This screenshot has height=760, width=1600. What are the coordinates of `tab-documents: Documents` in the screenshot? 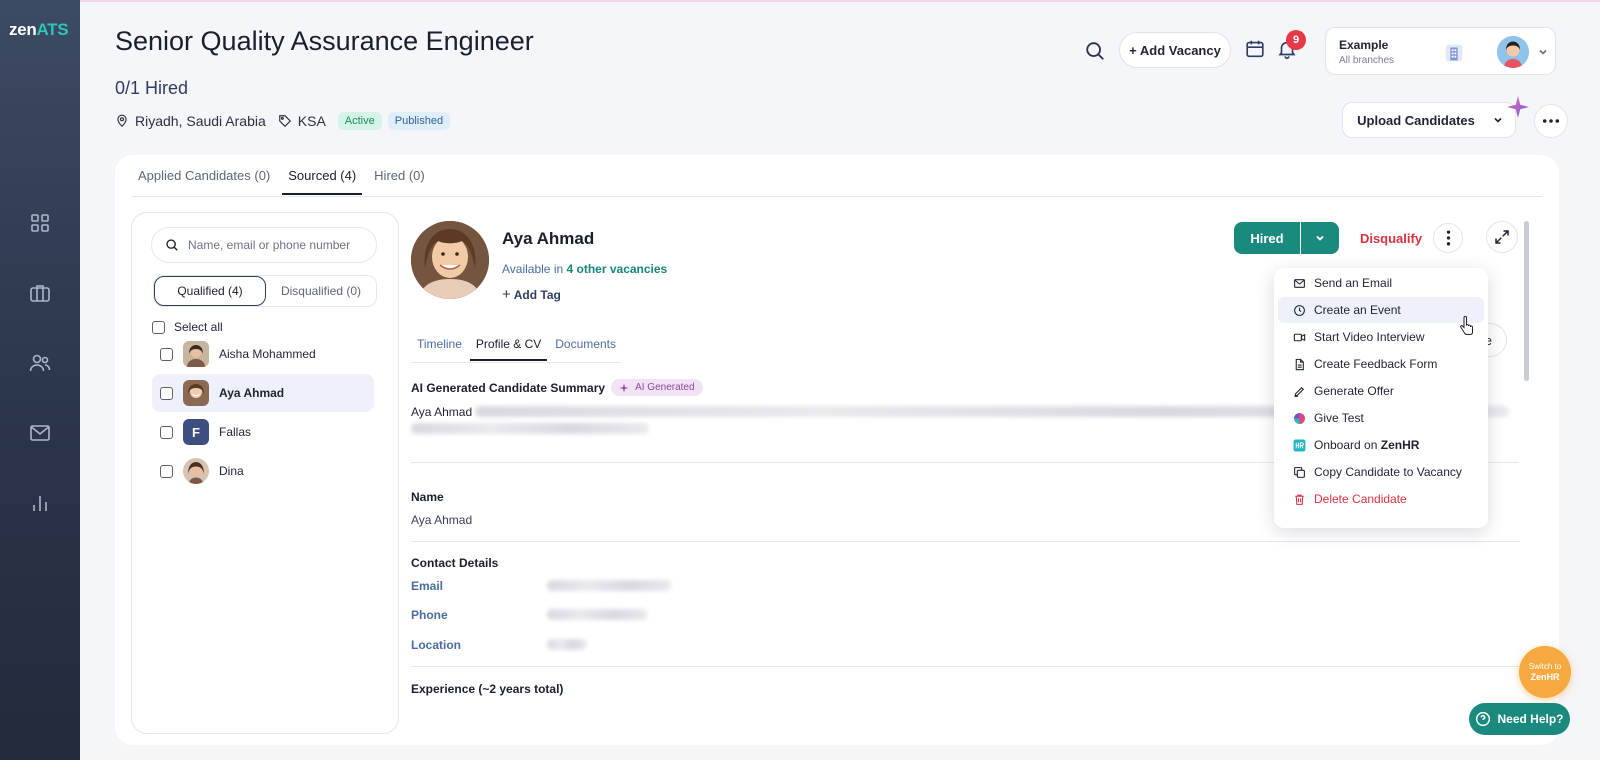 It's located at (585, 348).